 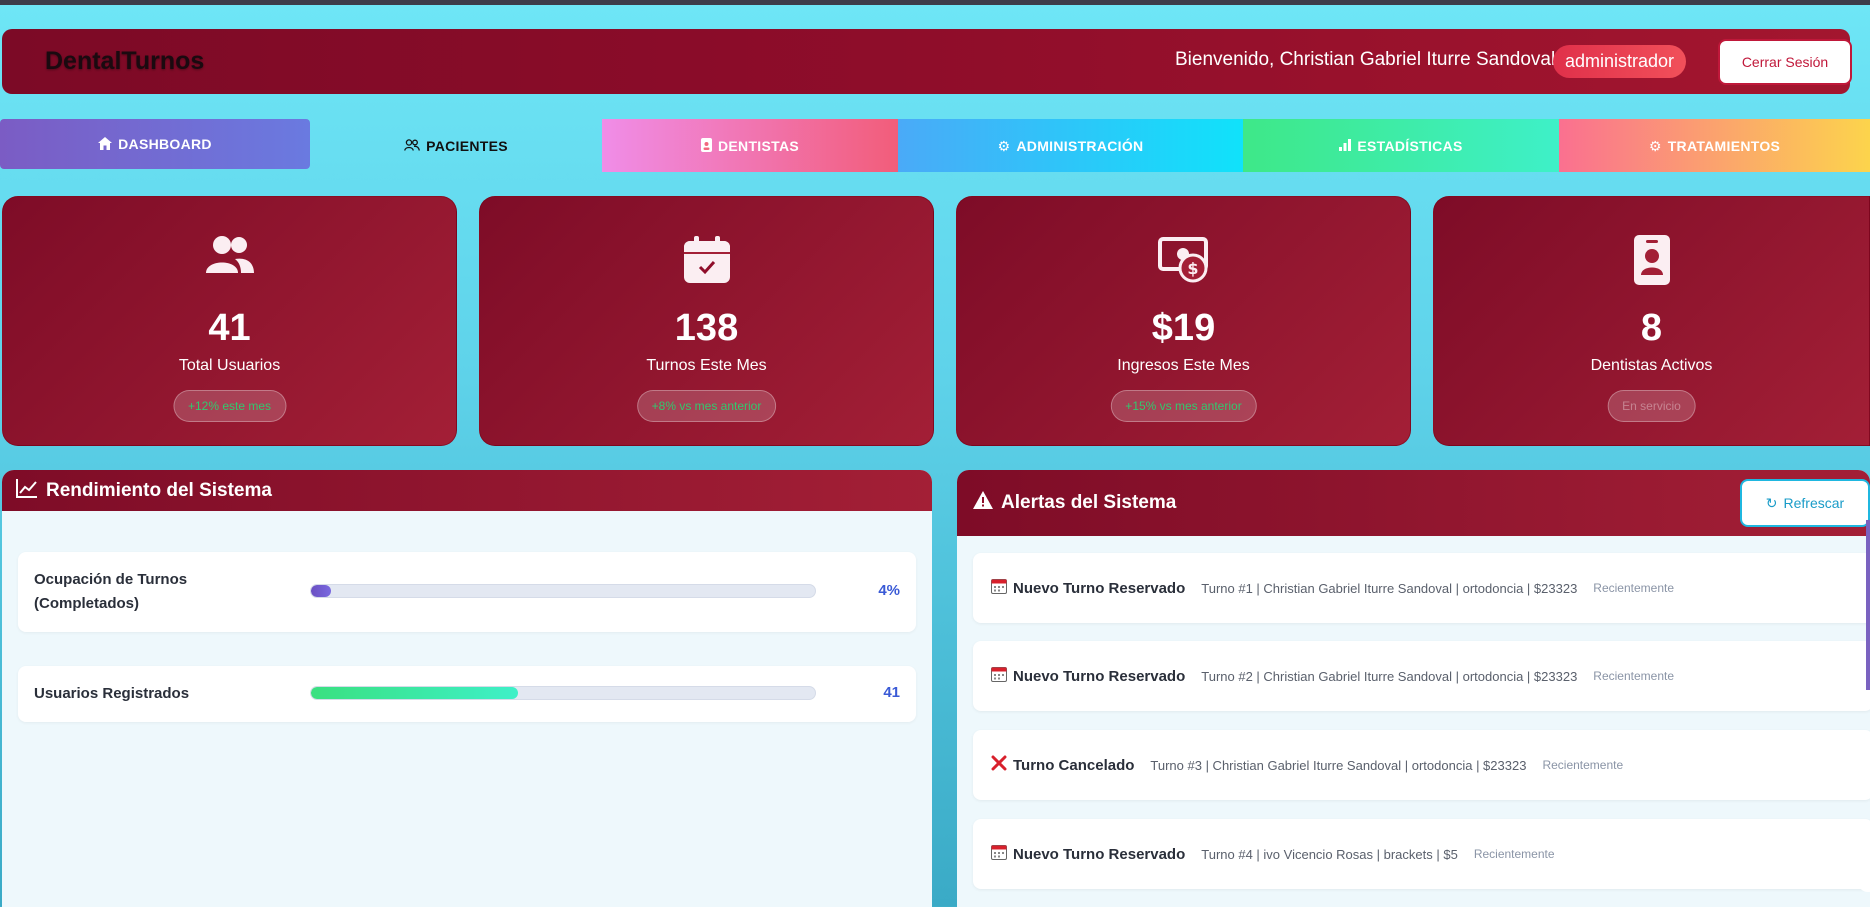 What do you see at coordinates (105, 144) in the screenshot?
I see `home-icon` at bounding box center [105, 144].